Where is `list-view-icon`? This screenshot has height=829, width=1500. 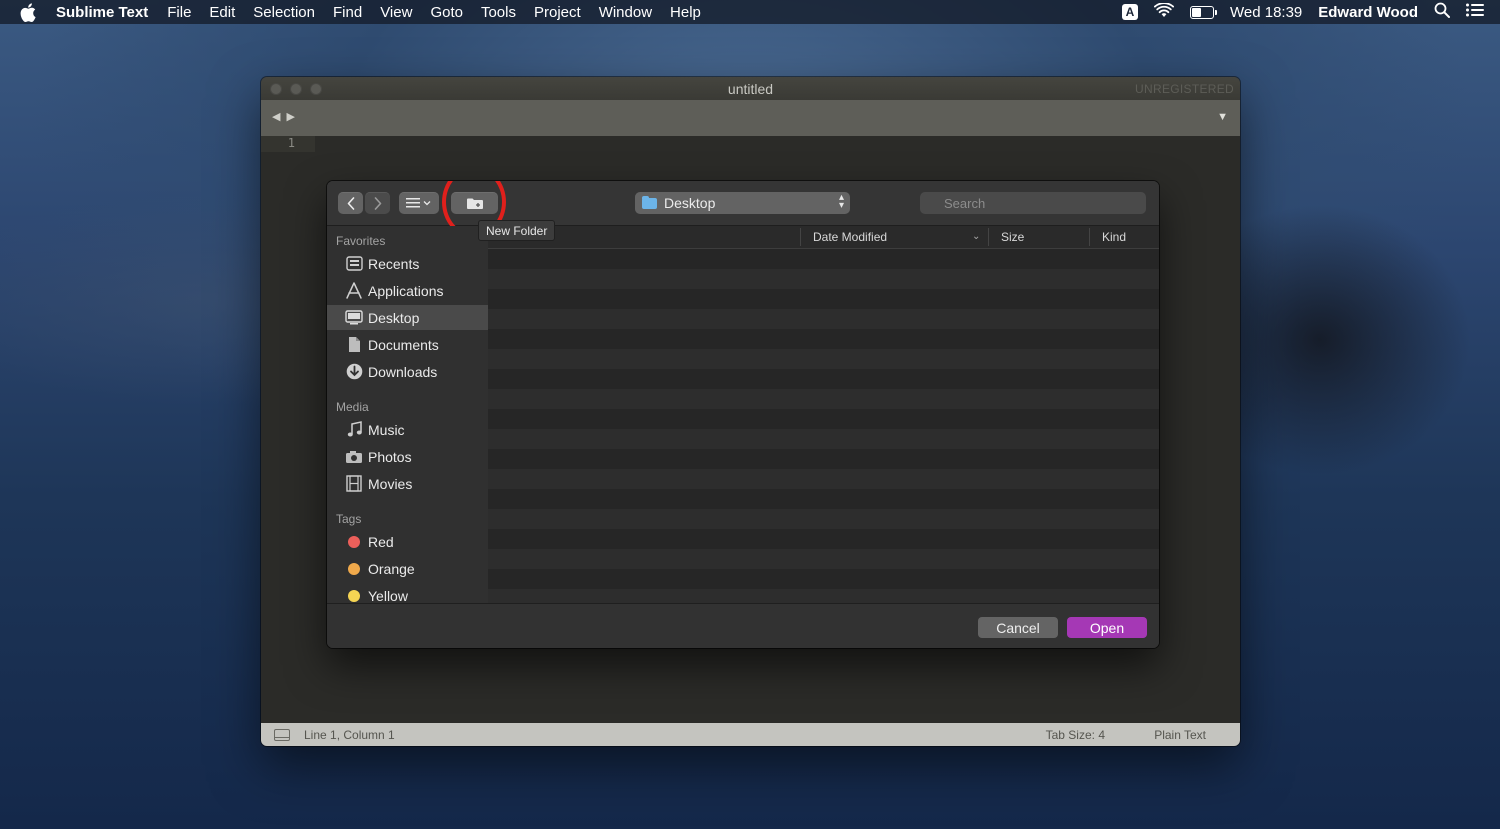 list-view-icon is located at coordinates (418, 203).